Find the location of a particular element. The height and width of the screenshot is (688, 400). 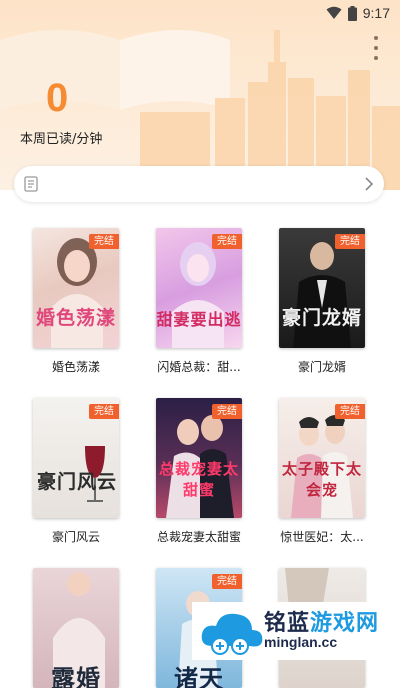

cover-title-art: 豪门龙婿 is located at coordinates (321, 318).